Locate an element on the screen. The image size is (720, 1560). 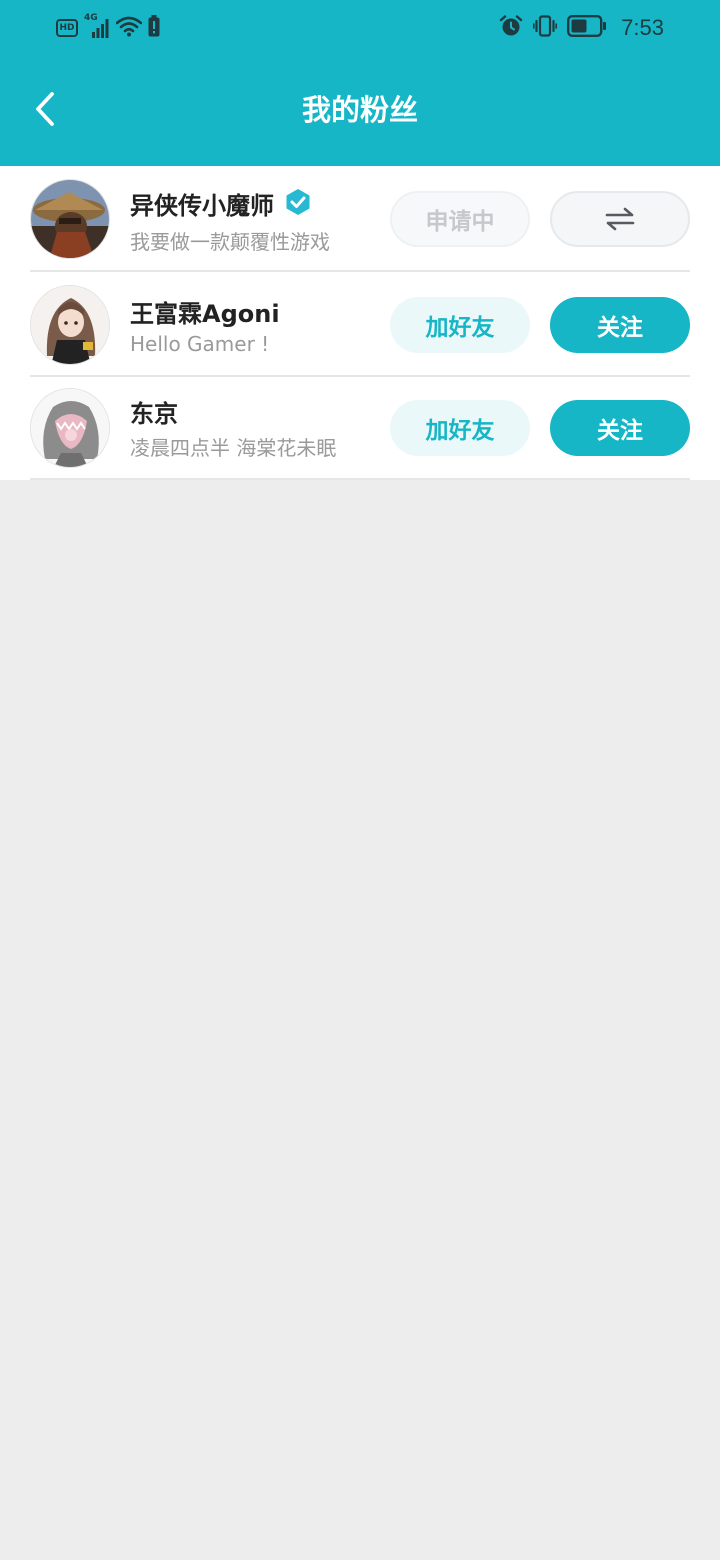
app-header: HD 4G 7:53 我的粉丝 is located at coordinates (360, 83).